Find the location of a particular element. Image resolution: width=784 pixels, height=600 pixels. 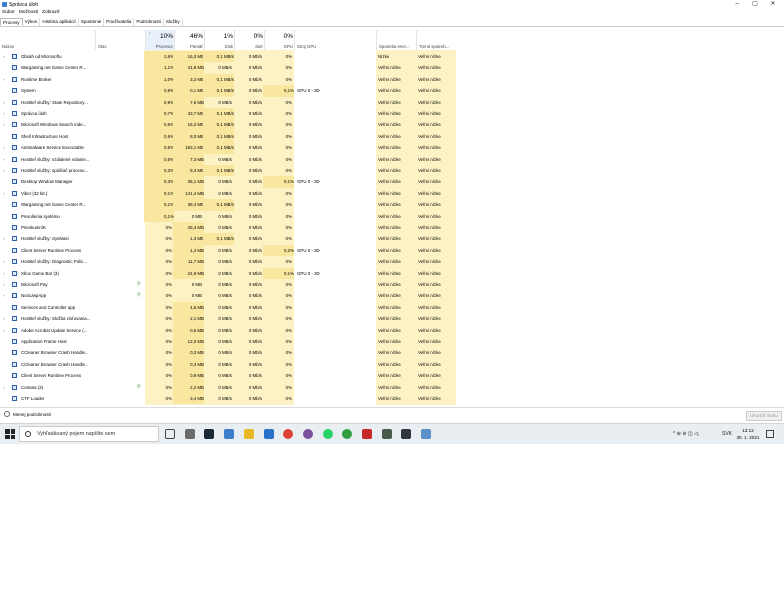

column-header-cpu: ˇ 10% Procesor is located at coordinates (160, 40).